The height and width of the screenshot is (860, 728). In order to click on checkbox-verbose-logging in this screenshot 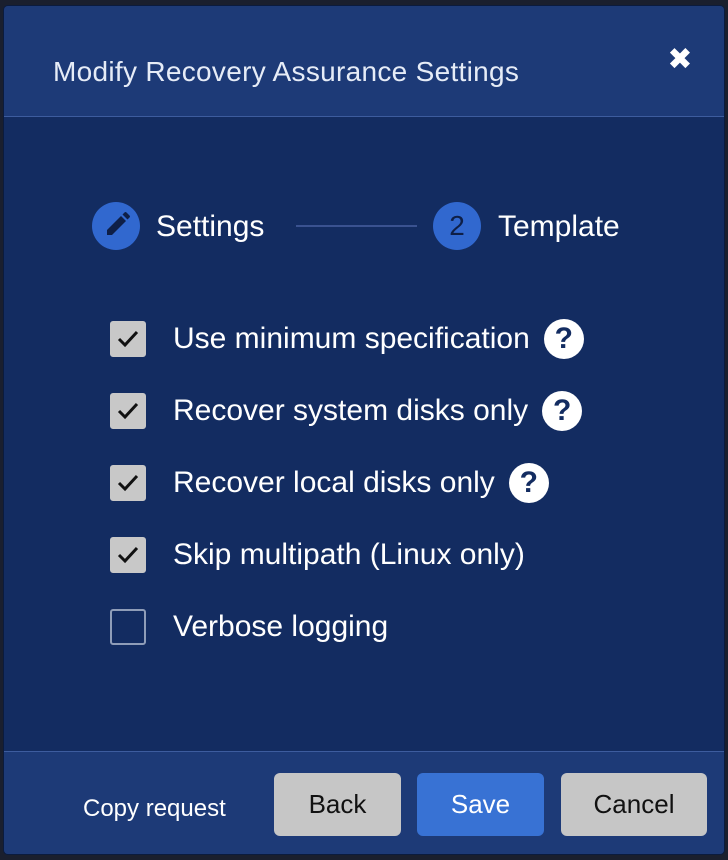, I will do `click(128, 627)`.